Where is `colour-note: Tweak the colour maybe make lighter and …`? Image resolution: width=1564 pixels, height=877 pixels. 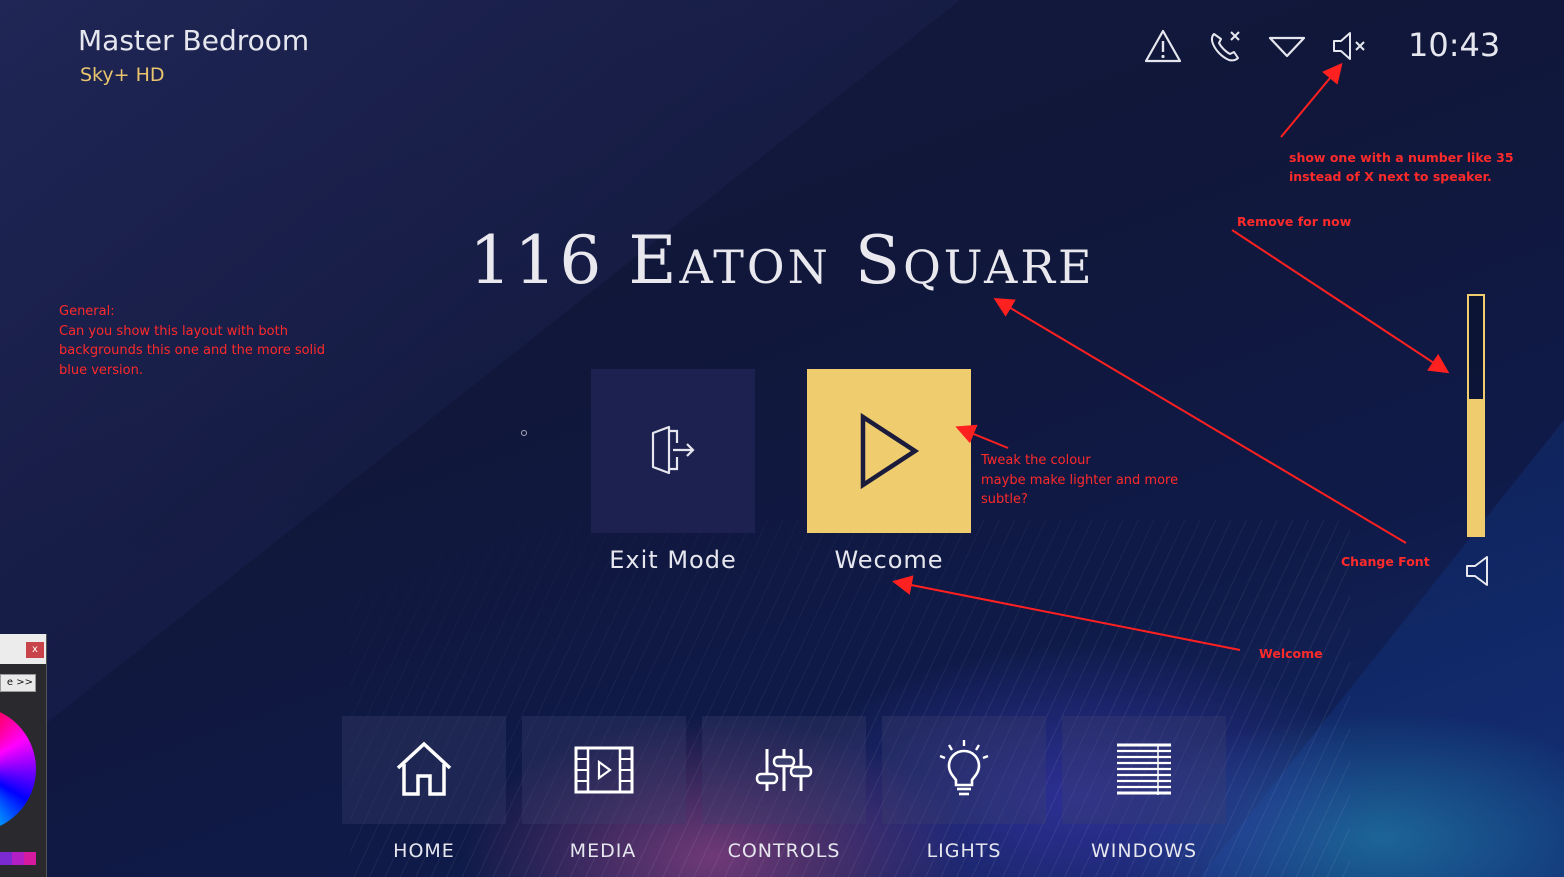 colour-note: Tweak the colour maybe make lighter and … is located at coordinates (1079, 480).